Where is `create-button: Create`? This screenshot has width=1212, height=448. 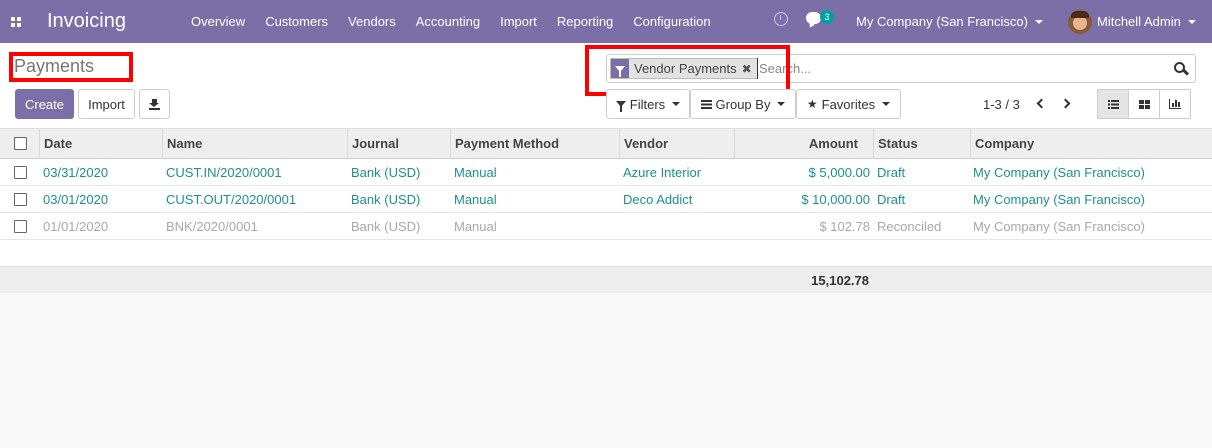
create-button: Create is located at coordinates (44, 104).